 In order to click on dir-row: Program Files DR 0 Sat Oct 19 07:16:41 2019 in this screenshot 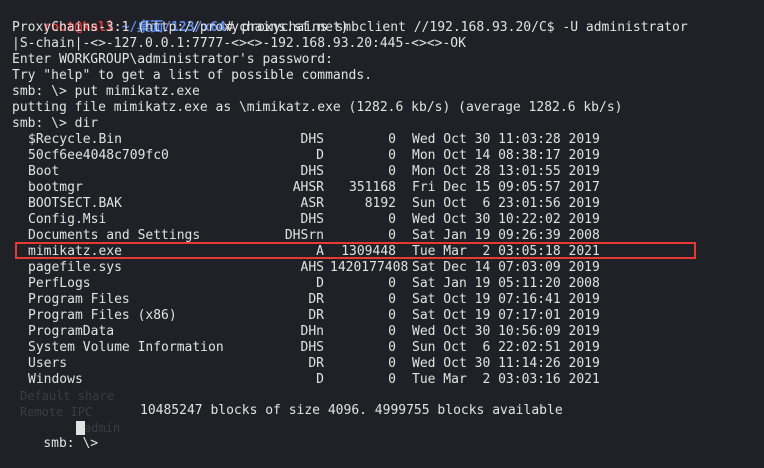, I will do `click(382, 300)`.